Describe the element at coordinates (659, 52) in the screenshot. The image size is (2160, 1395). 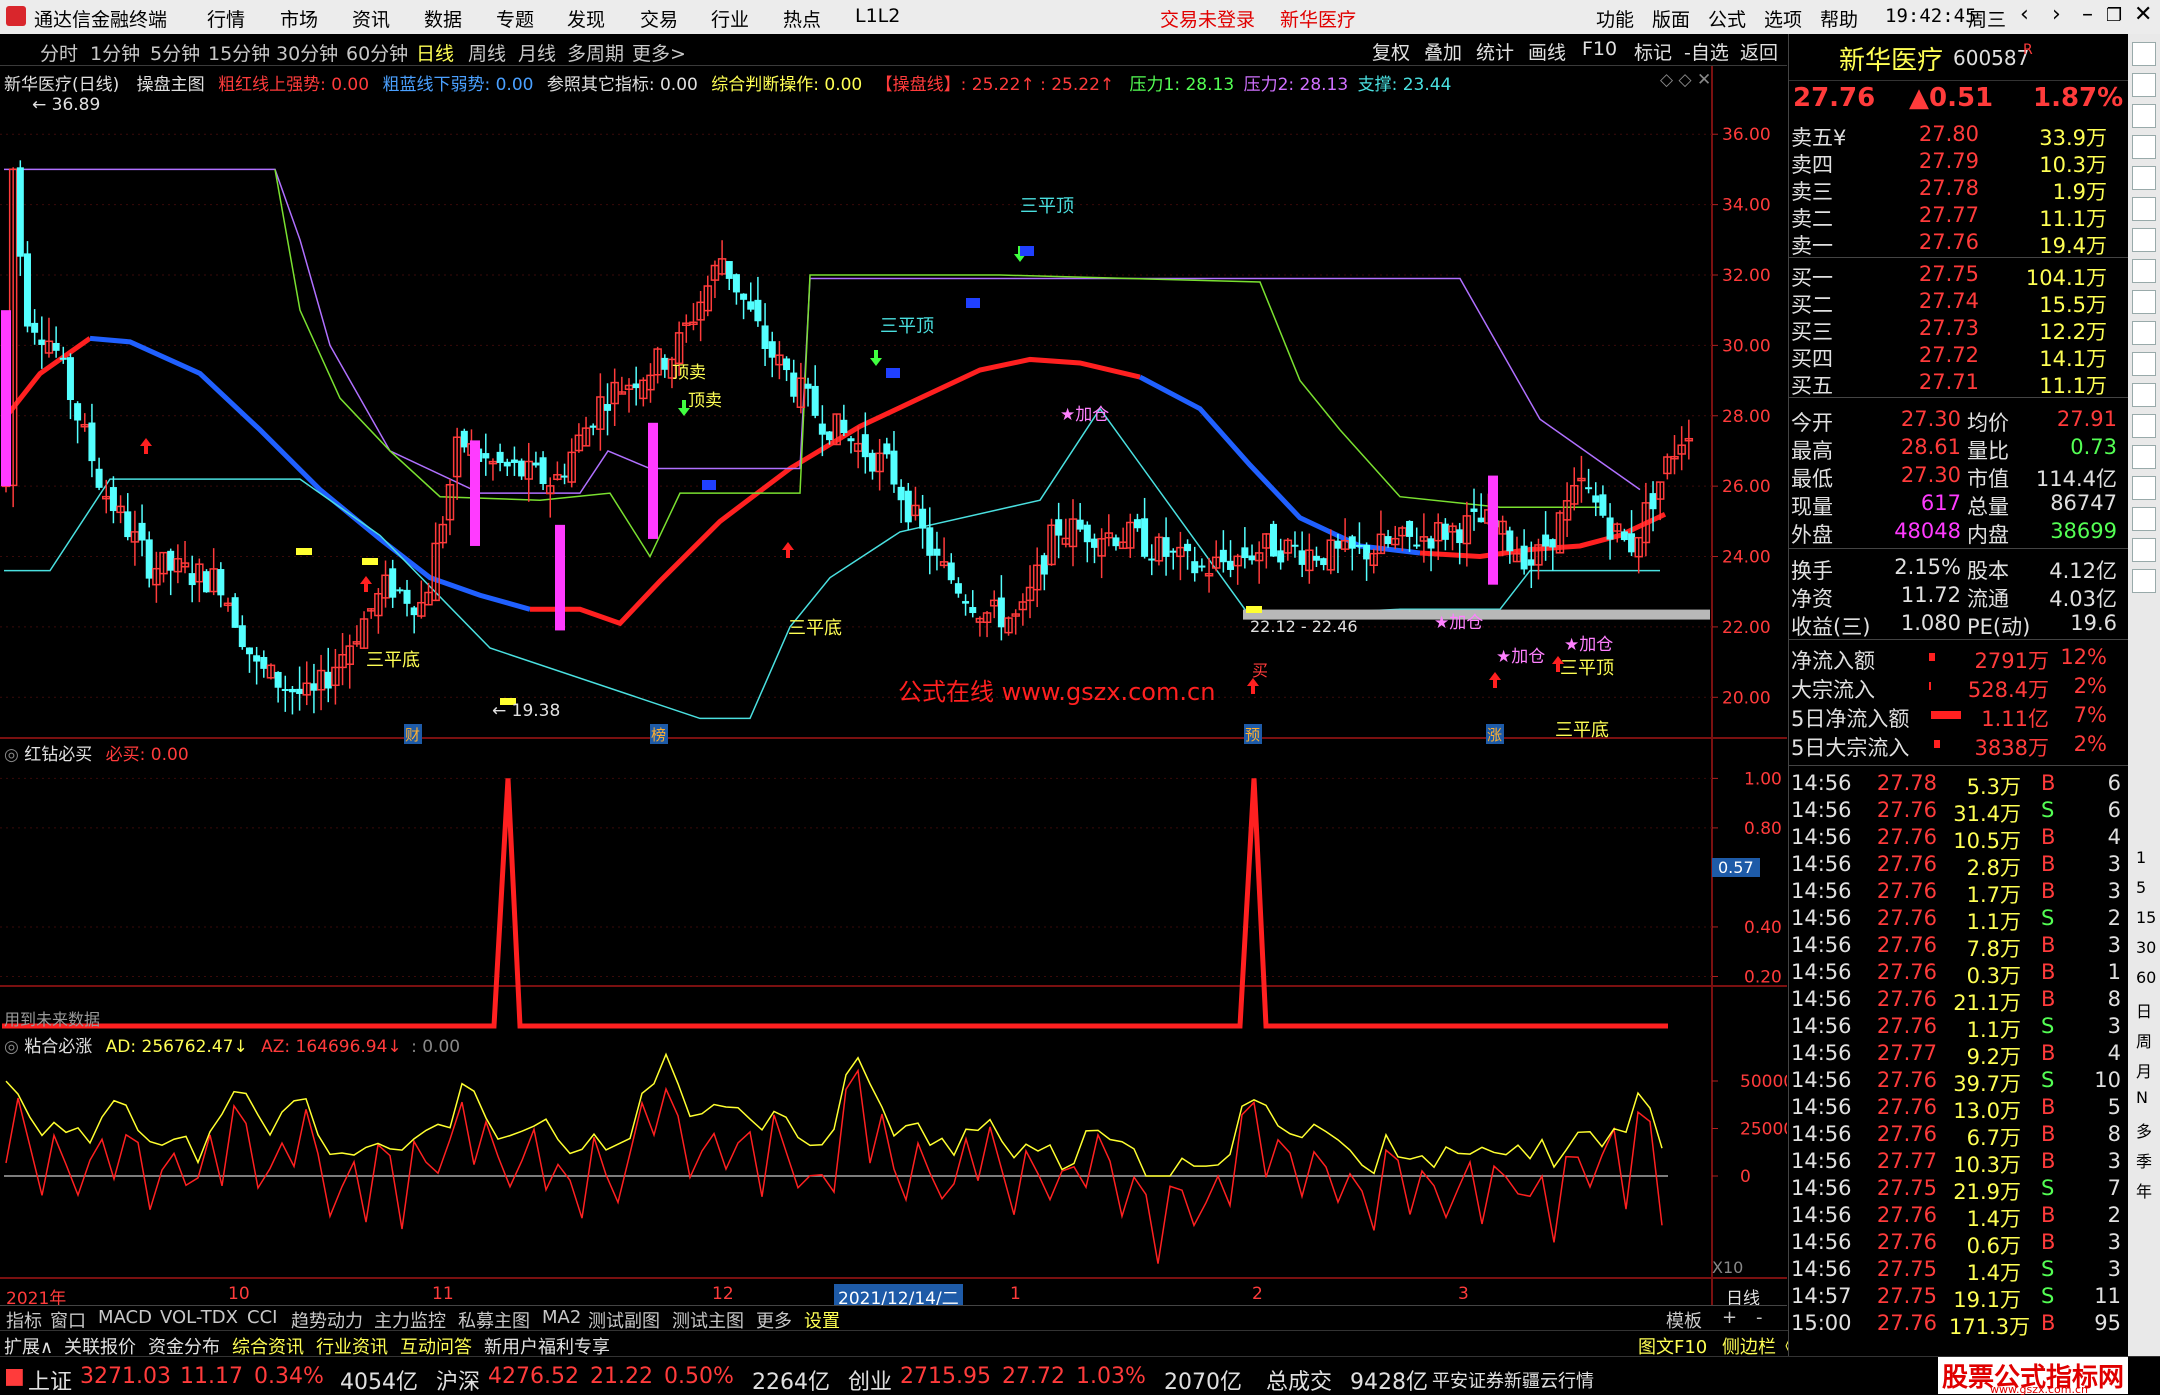
I see `tab-more: 更多>` at that location.